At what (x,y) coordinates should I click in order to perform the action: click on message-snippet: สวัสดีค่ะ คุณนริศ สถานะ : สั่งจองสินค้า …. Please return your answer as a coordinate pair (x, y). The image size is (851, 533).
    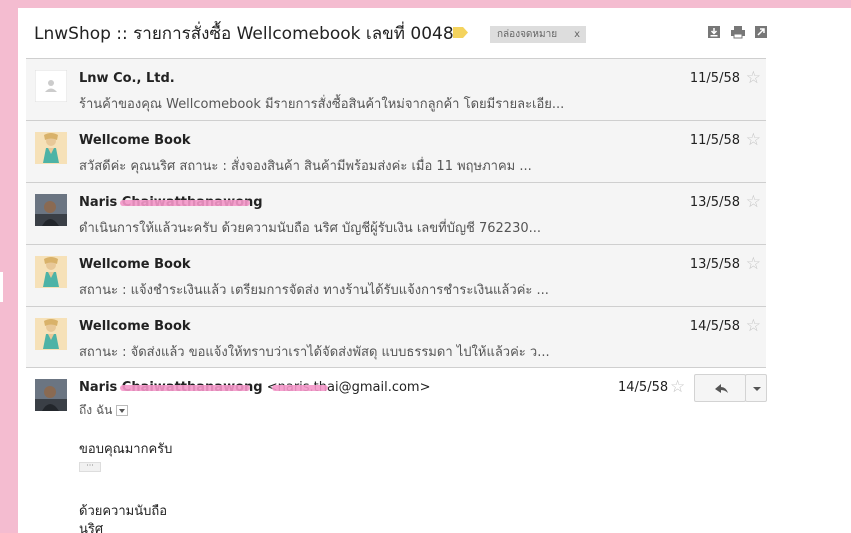
    Looking at the image, I should click on (305, 166).